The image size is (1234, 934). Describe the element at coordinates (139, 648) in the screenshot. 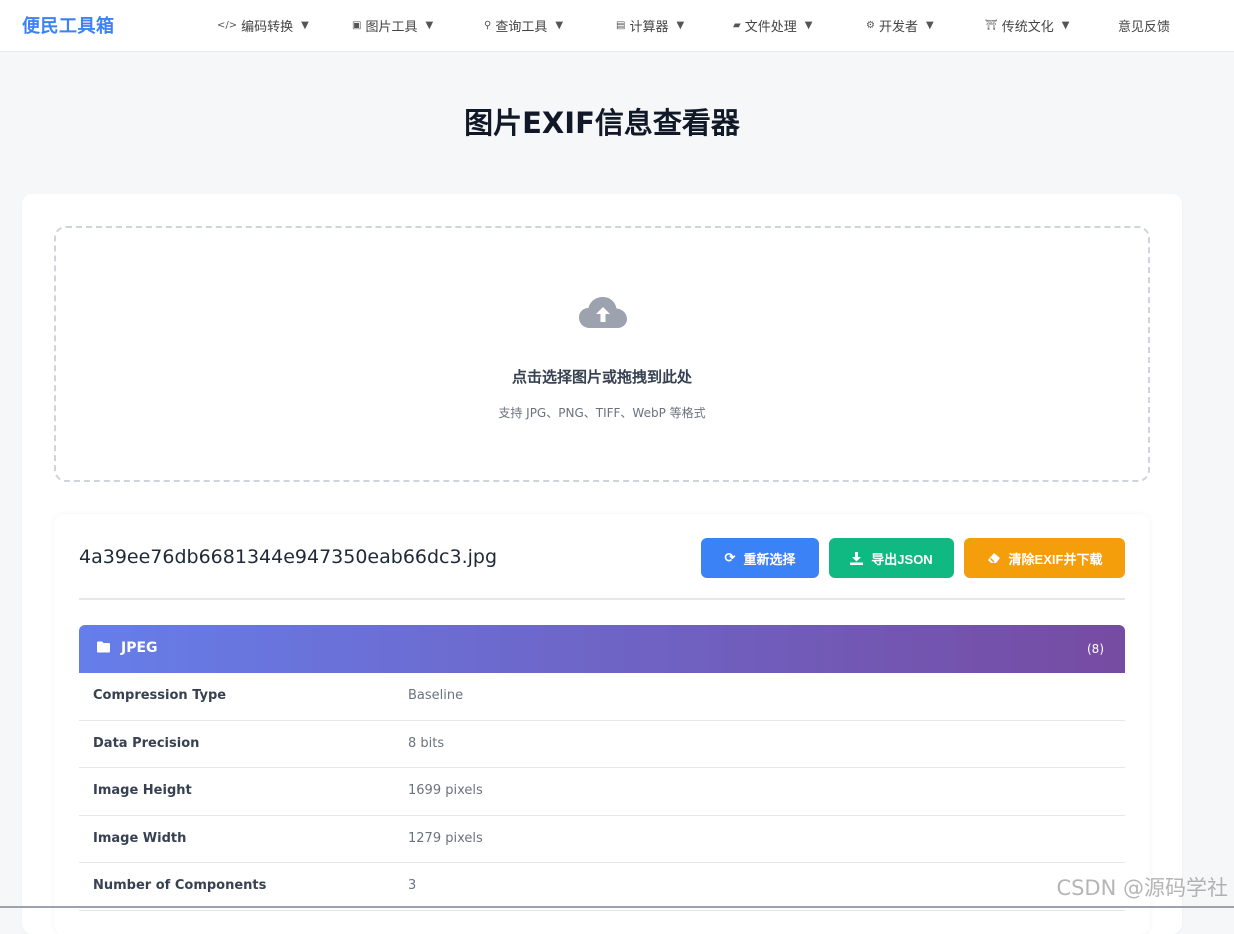

I see `section-title: JPEG` at that location.